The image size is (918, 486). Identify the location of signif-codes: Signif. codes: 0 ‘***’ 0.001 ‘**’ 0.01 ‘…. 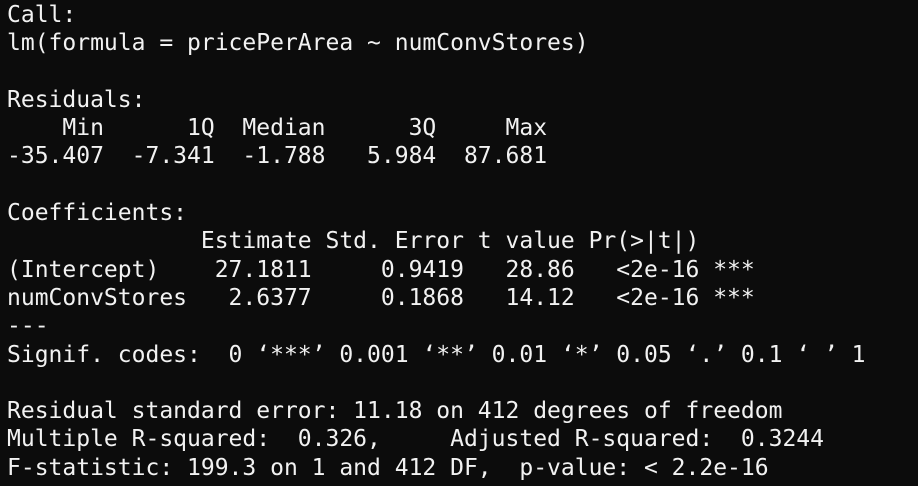
(436, 354).